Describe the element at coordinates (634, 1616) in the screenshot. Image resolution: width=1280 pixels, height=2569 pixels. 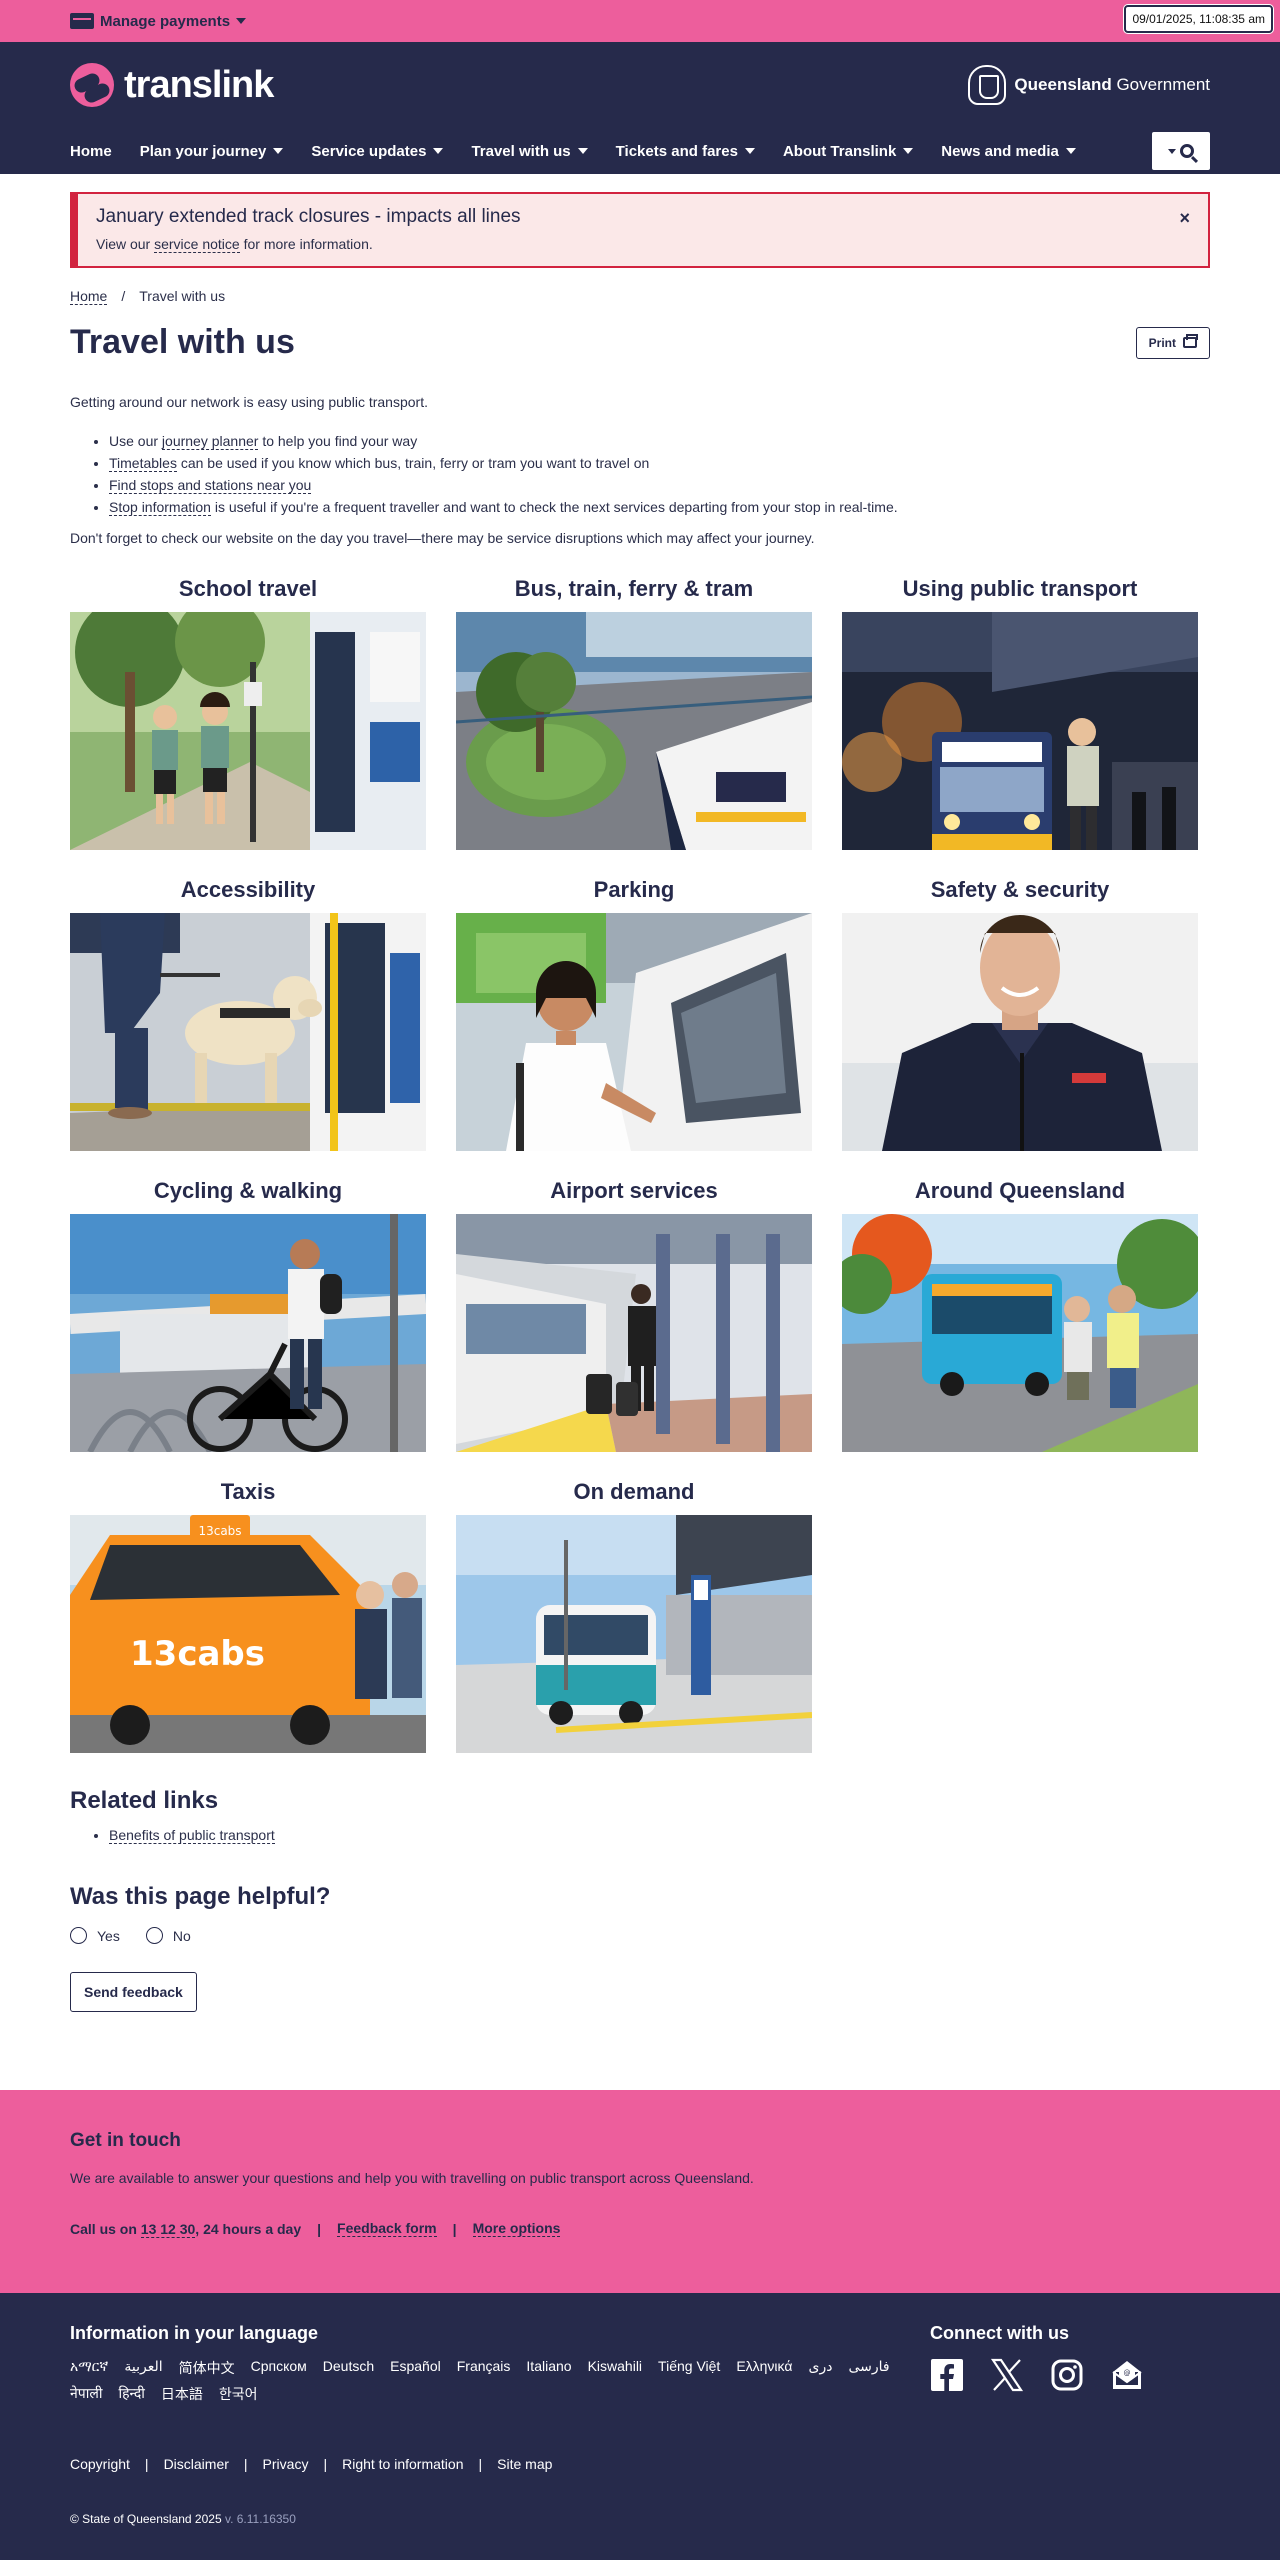
I see `card-on-demand: On demand` at that location.